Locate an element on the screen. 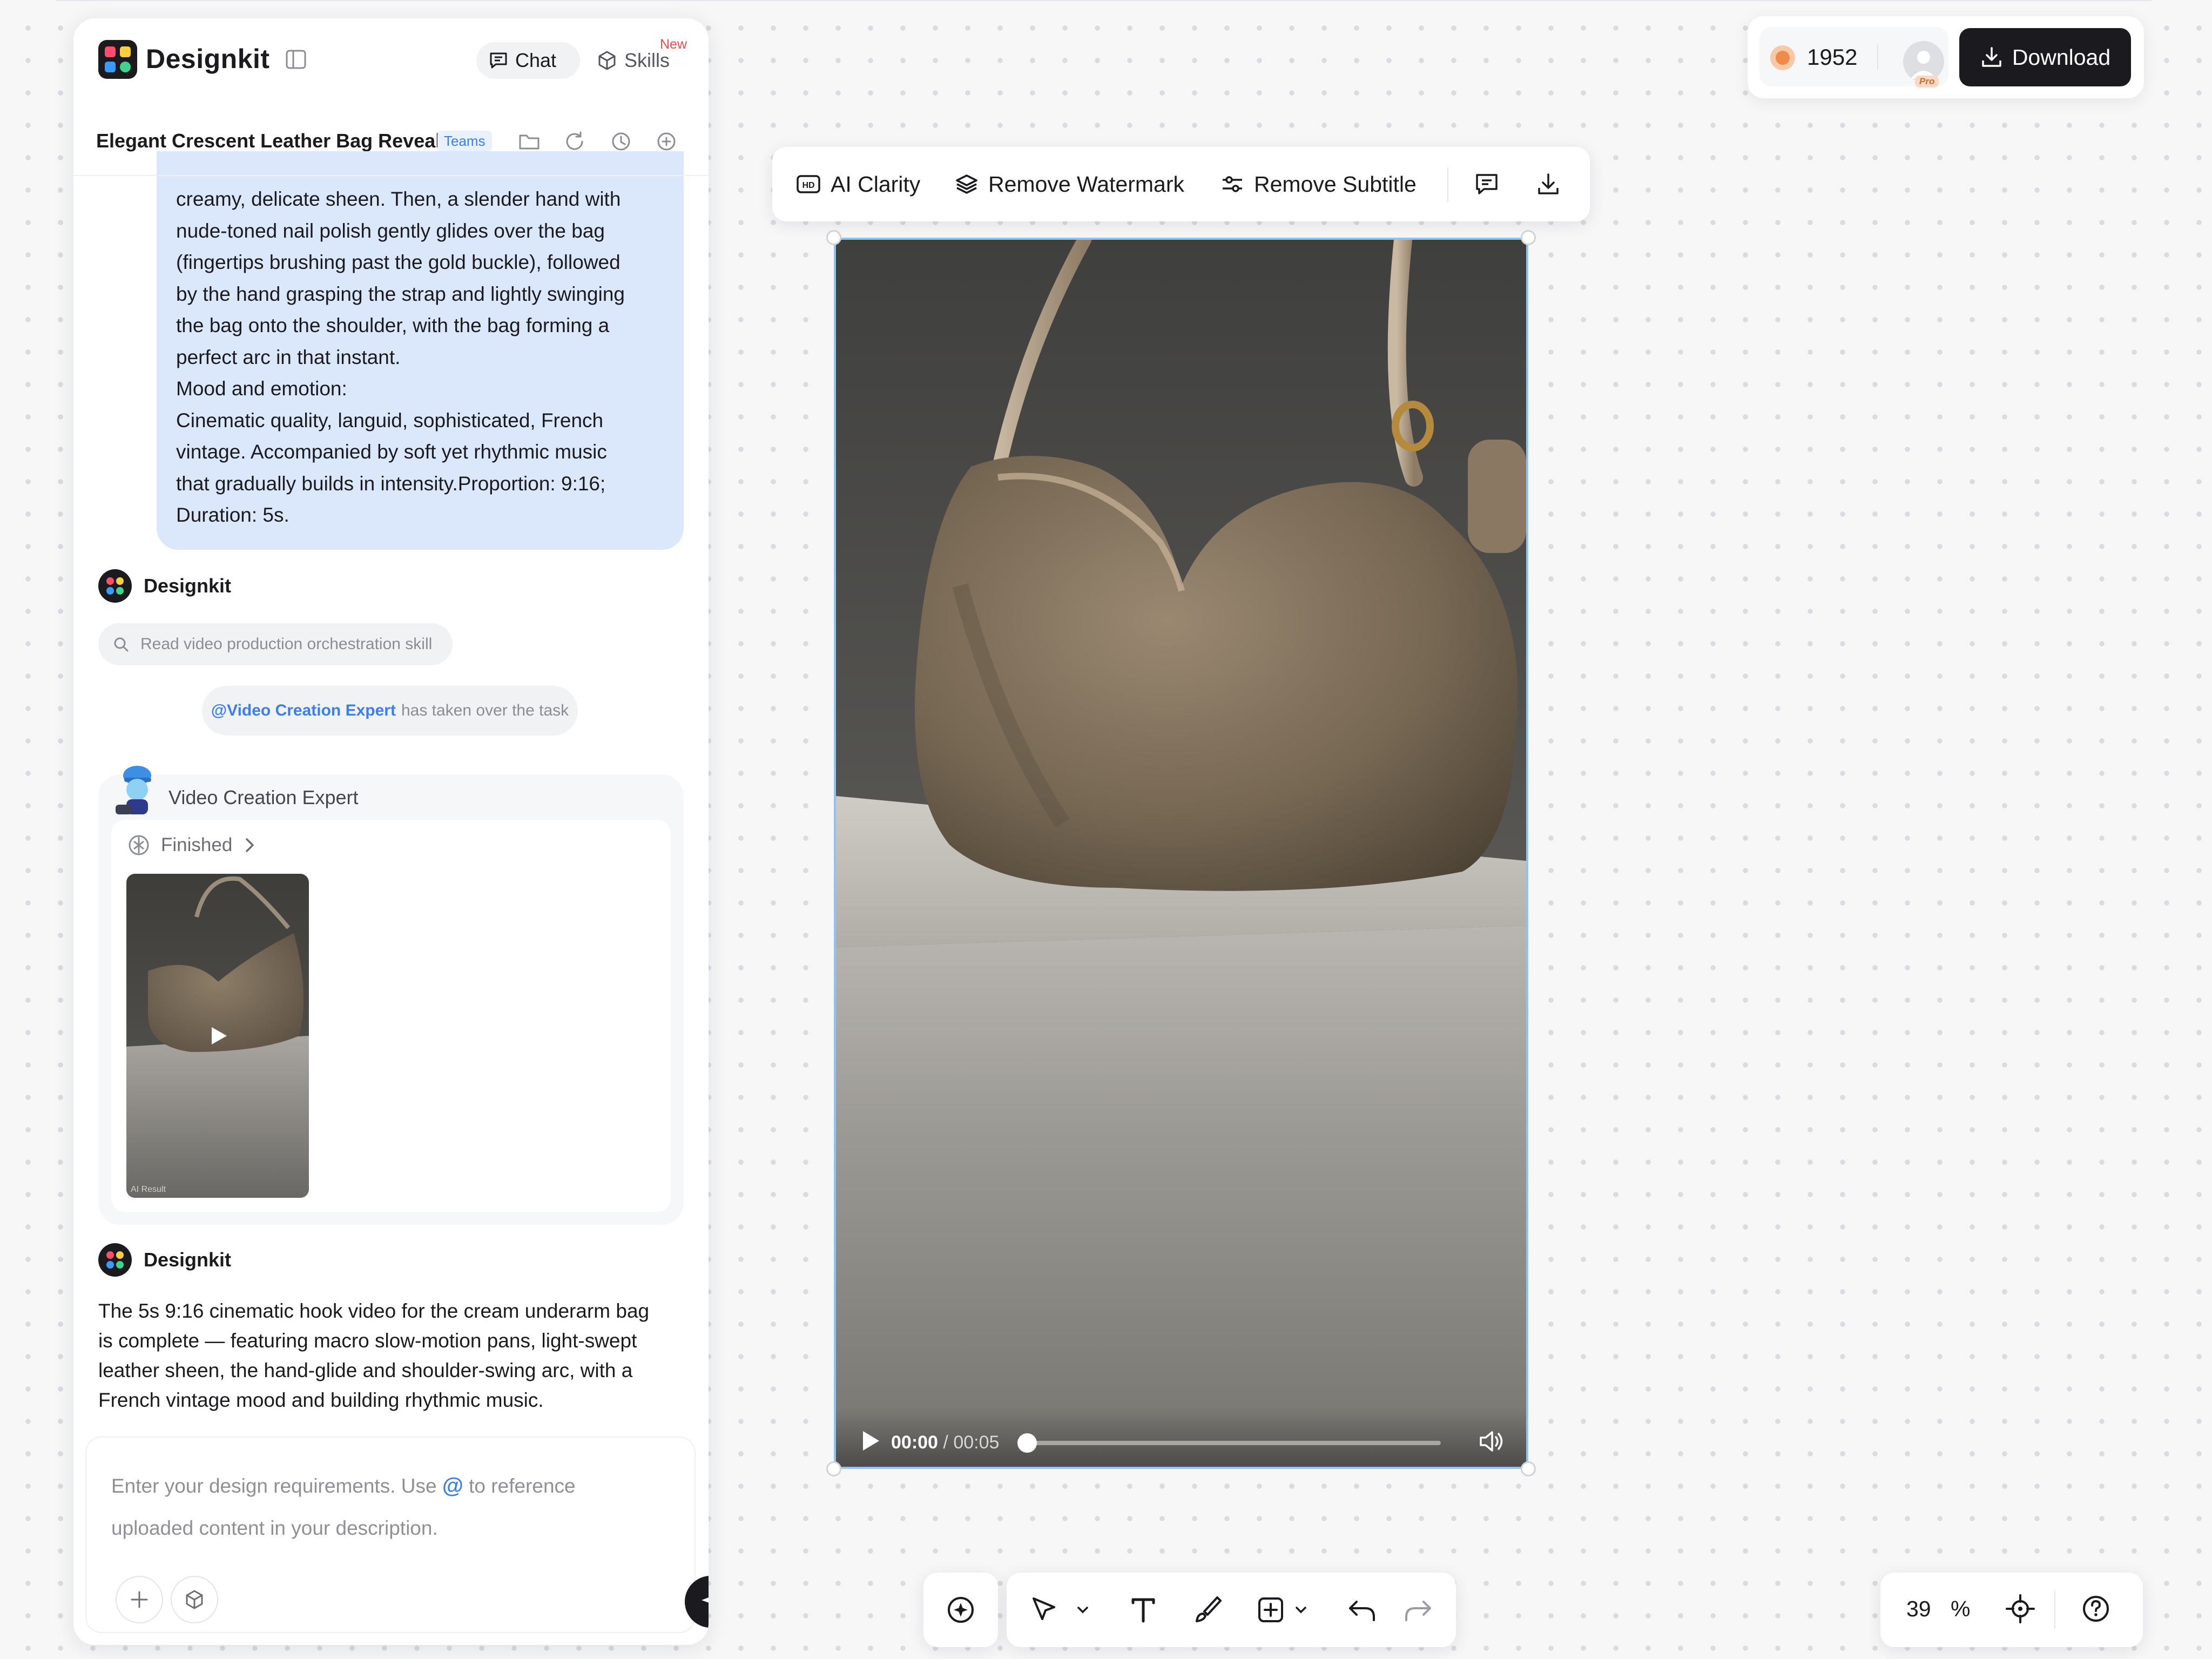  add-attachment-button is located at coordinates (139, 1599).